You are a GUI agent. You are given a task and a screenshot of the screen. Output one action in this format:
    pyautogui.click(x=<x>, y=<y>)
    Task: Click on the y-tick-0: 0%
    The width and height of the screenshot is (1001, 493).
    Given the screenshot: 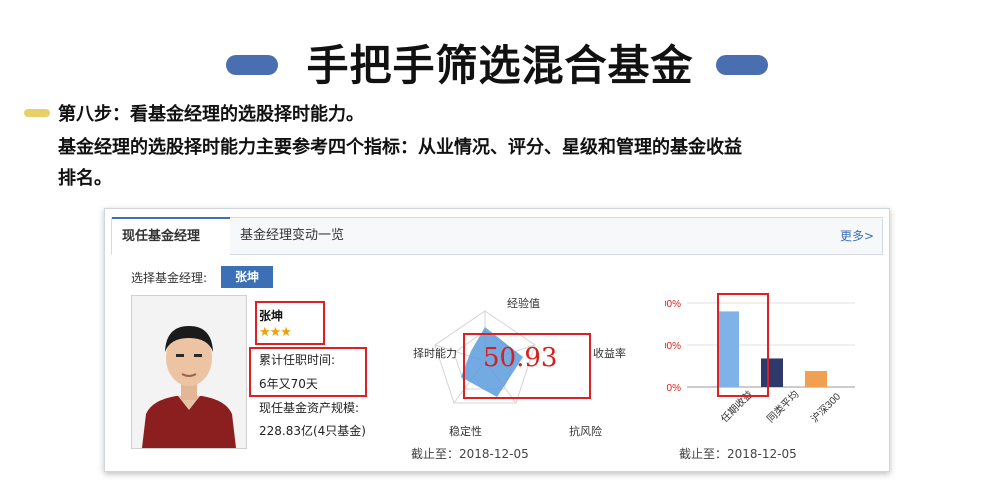 What is the action you would take?
    pyautogui.click(x=674, y=388)
    